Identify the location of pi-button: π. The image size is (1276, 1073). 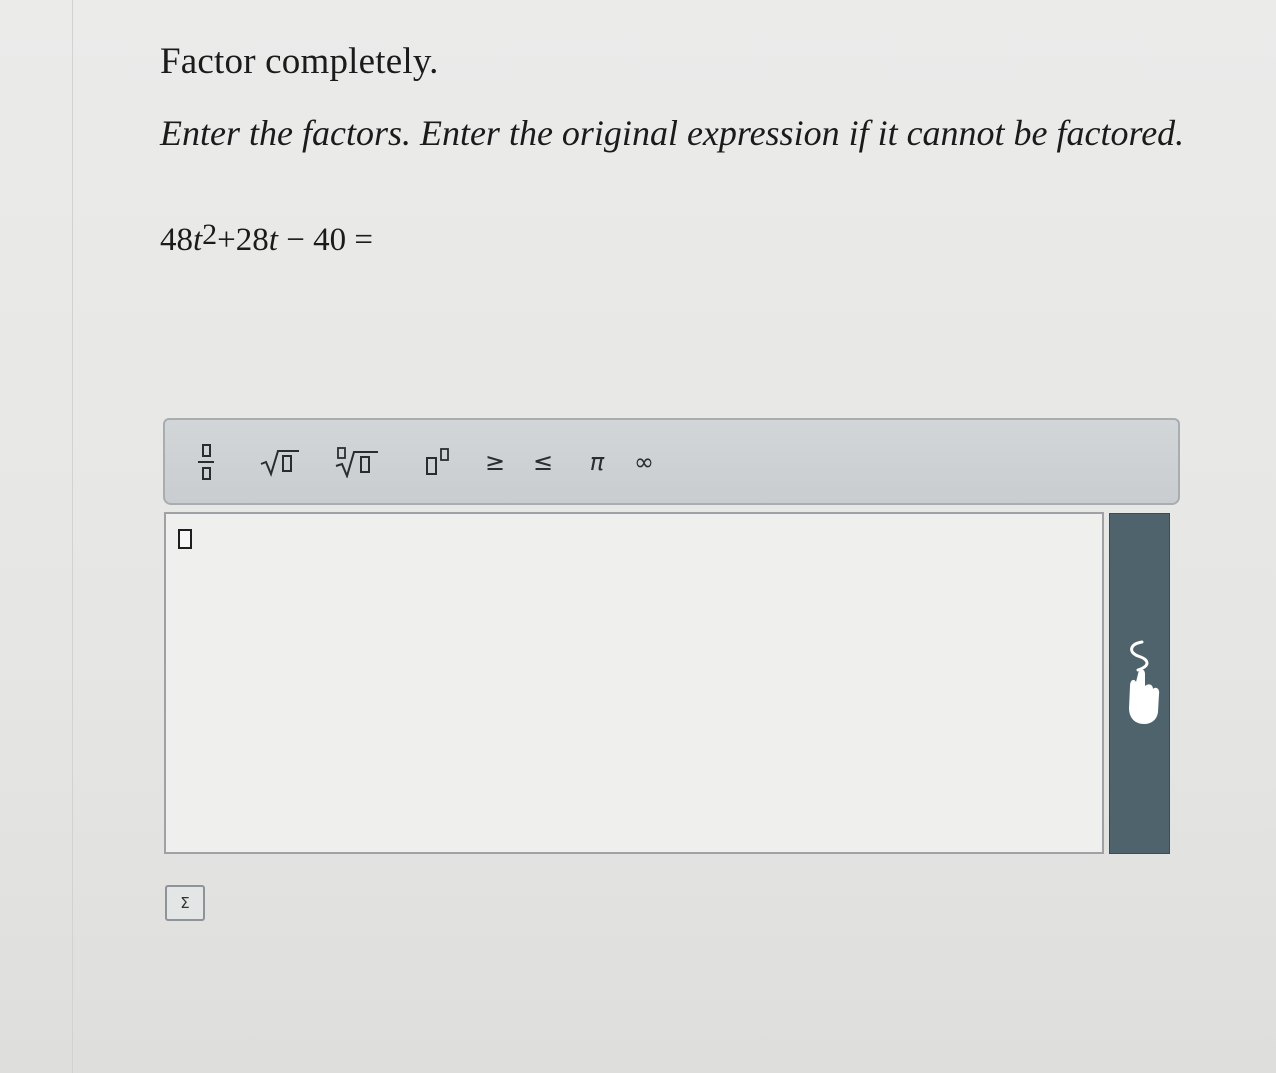
(597, 461).